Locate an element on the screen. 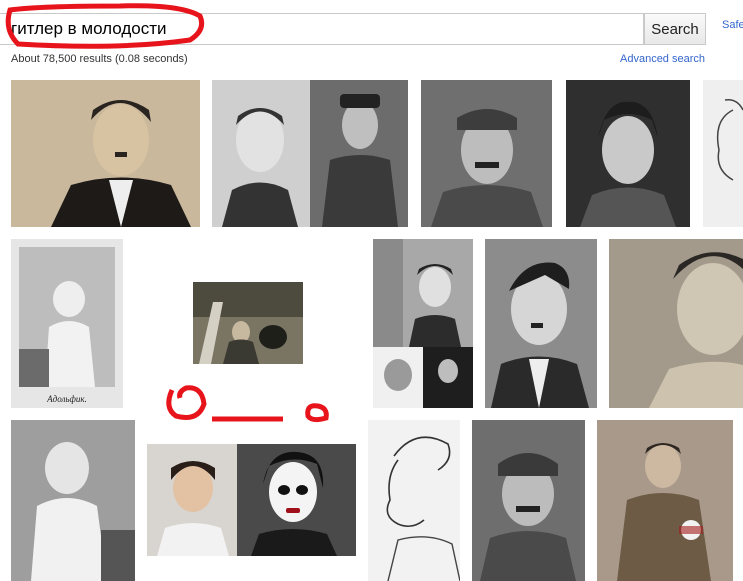 This screenshot has width=743, height=581. eye-annotation-left is located at coordinates (186, 402).